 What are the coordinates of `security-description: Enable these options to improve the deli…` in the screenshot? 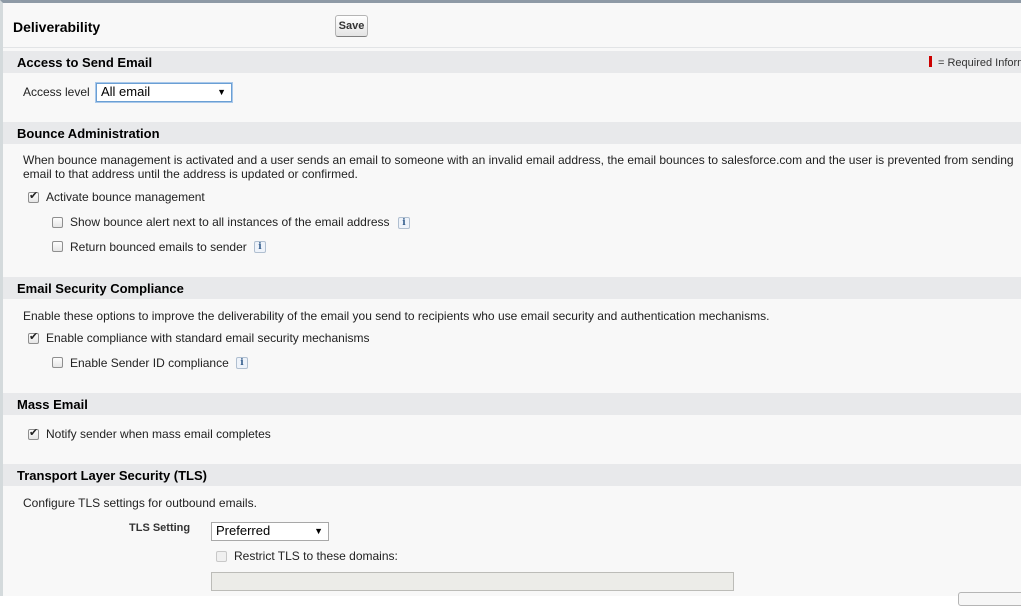 It's located at (396, 316).